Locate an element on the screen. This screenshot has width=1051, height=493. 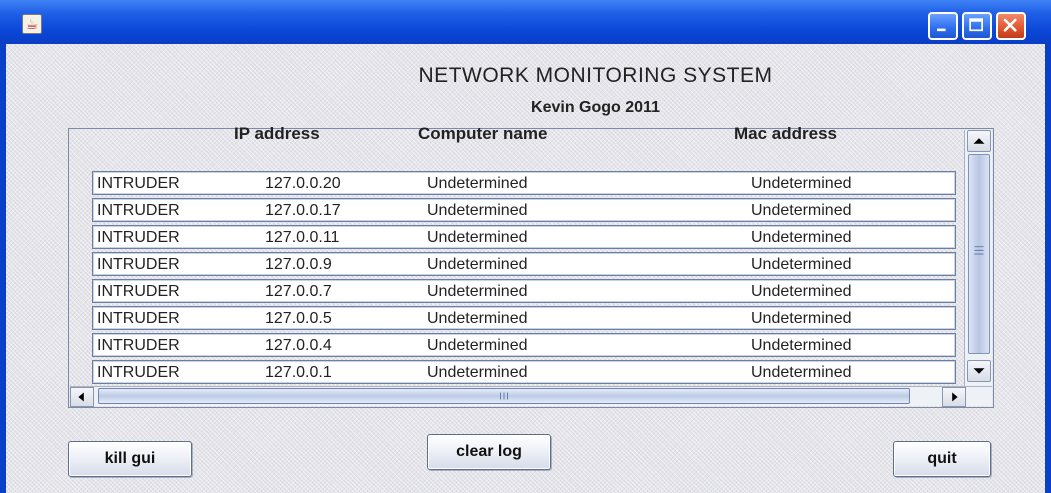
maximize-icon is located at coordinates (976, 25).